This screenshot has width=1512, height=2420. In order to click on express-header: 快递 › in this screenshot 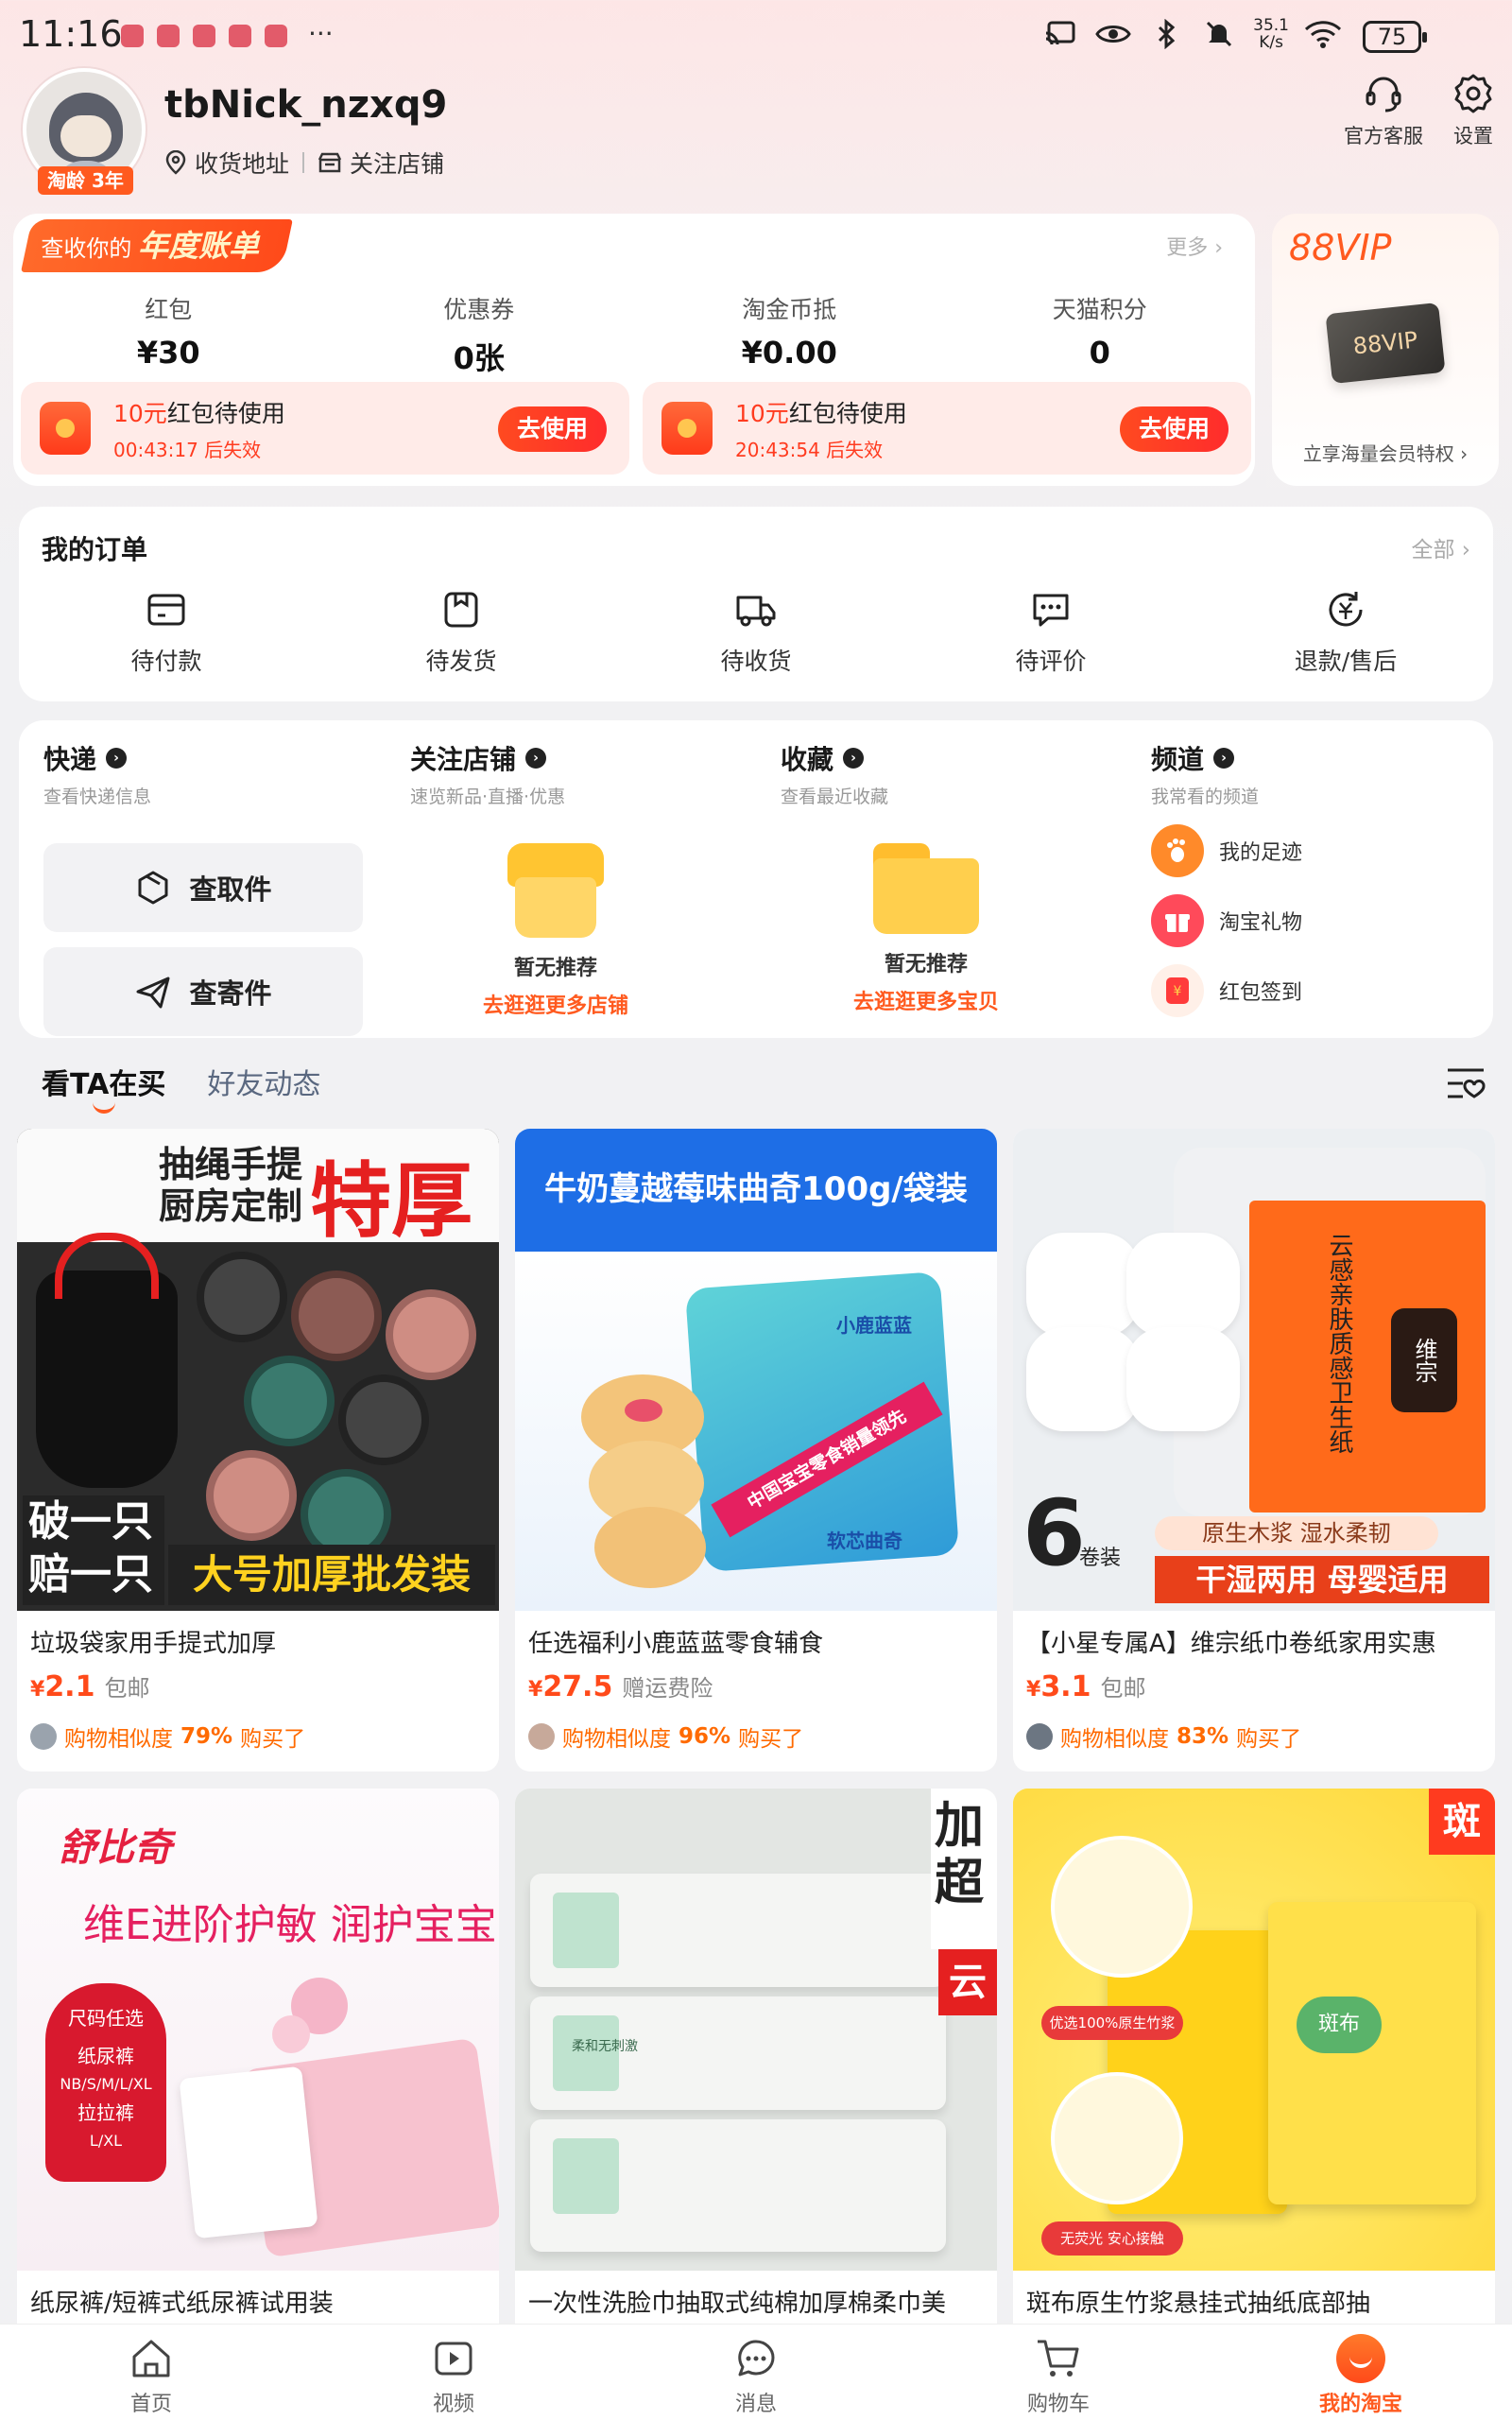, I will do `click(204, 758)`.